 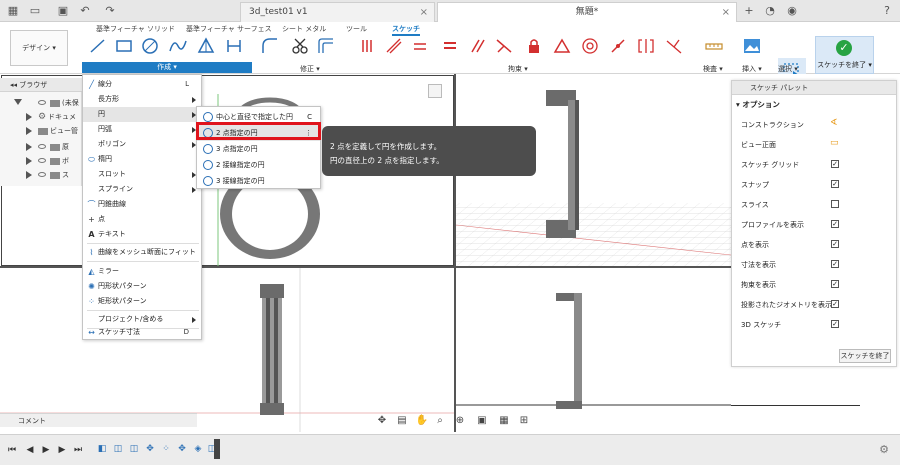 What do you see at coordinates (713, 69) in the screenshot?
I see `group-inspect-label: 検査 ▾` at bounding box center [713, 69].